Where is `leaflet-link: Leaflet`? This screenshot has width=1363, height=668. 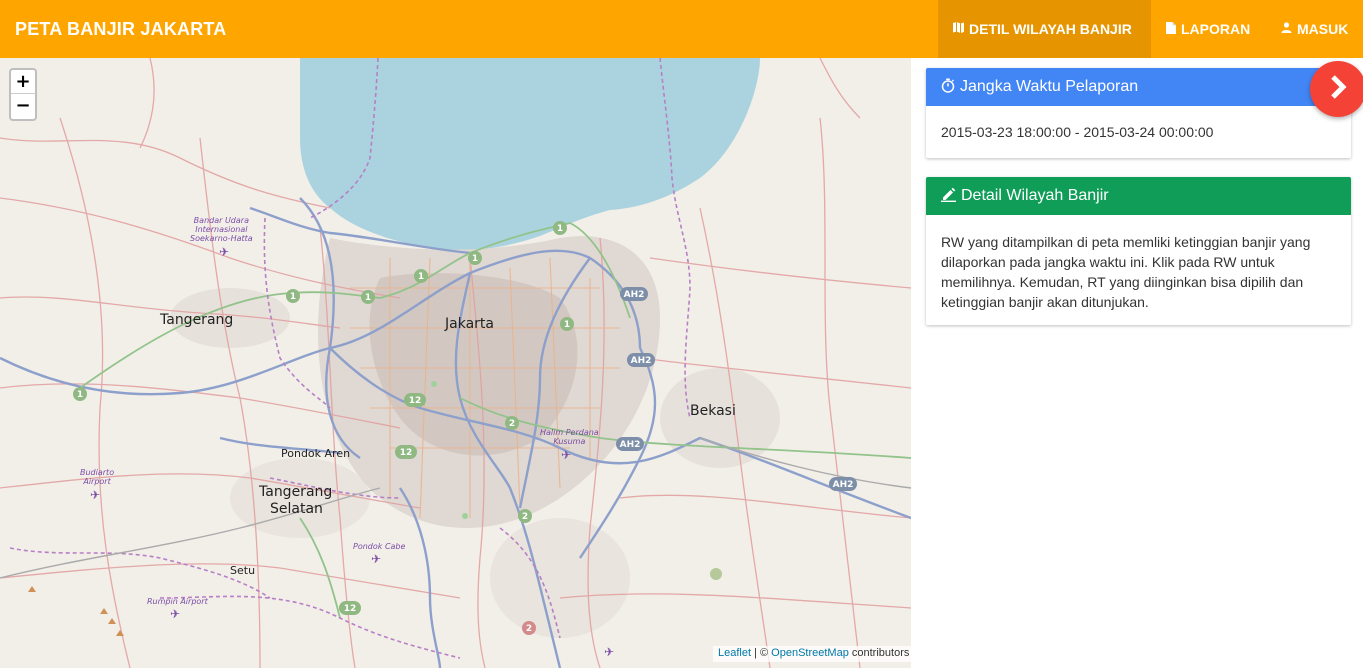 leaflet-link: Leaflet is located at coordinates (734, 653).